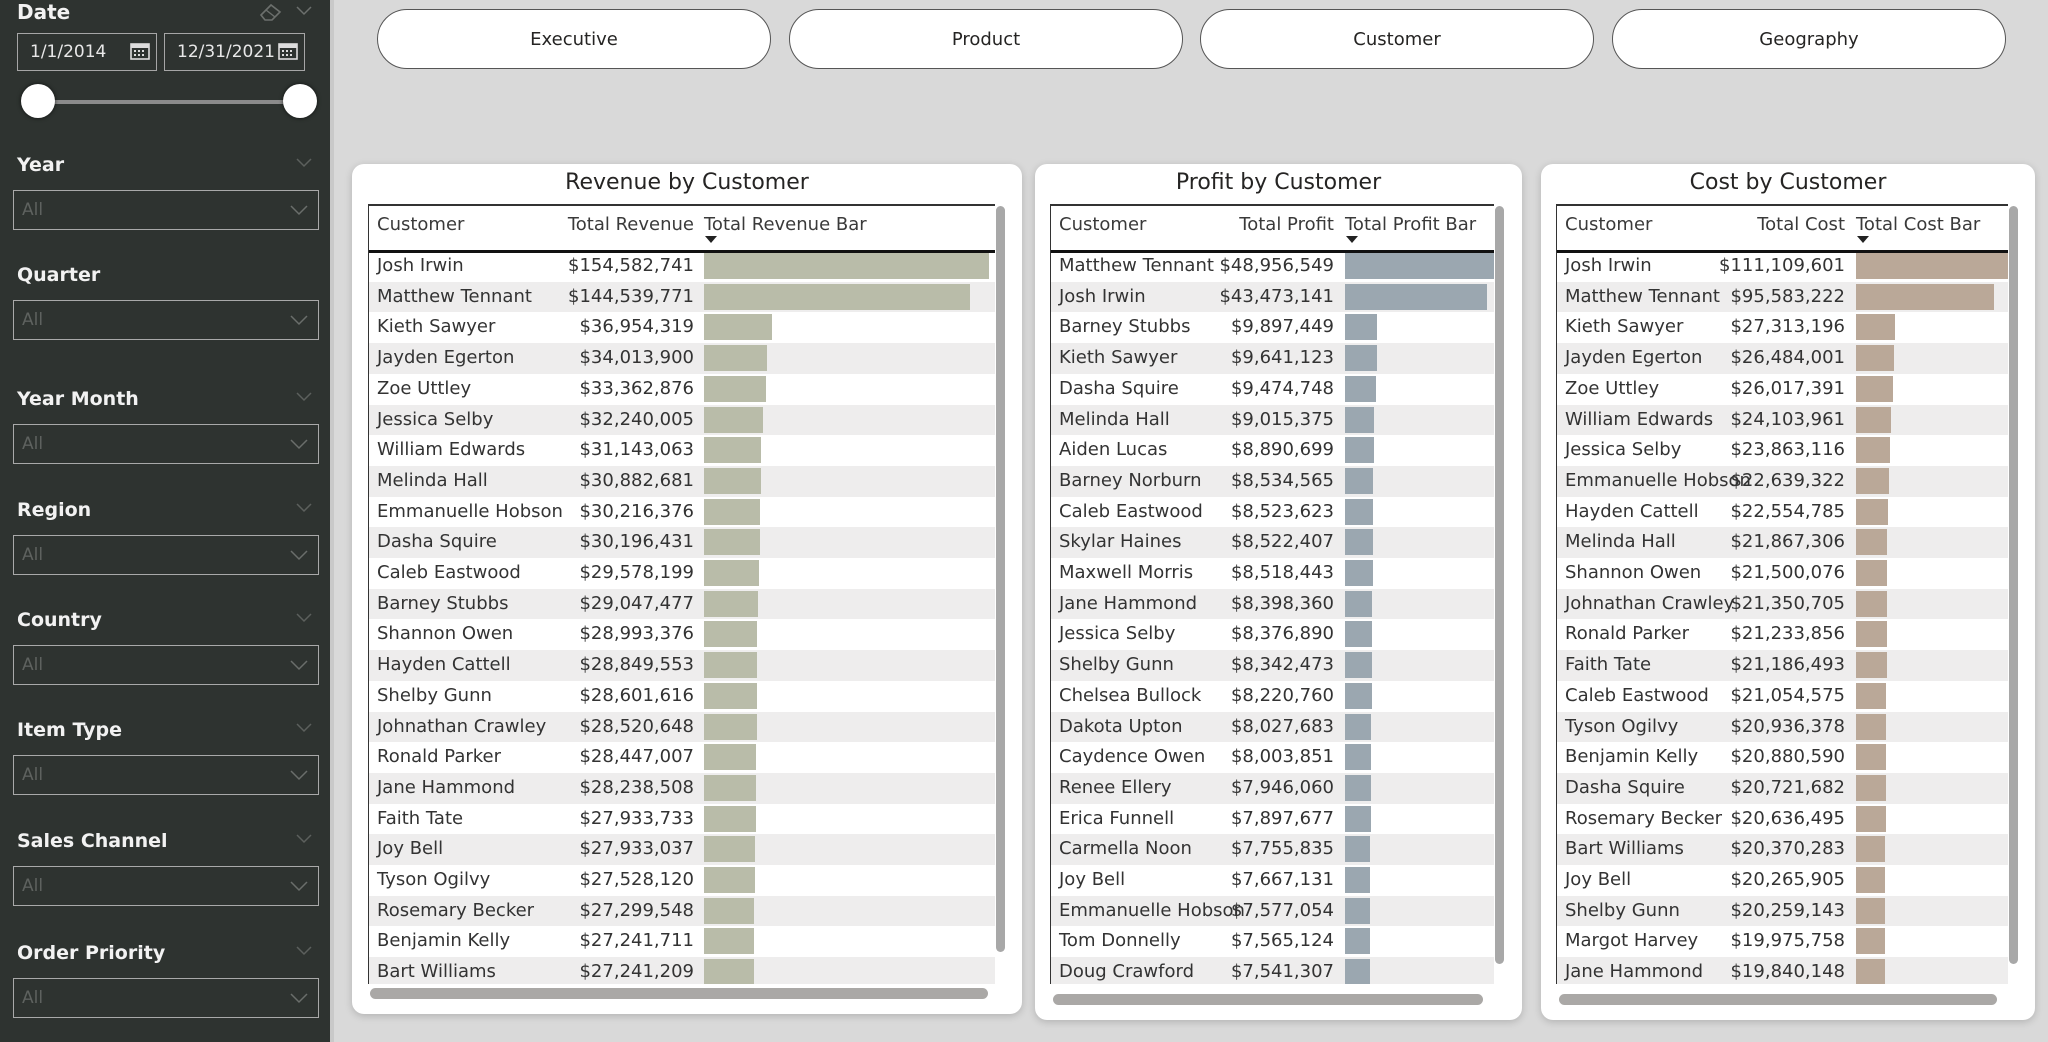  What do you see at coordinates (682, 420) in the screenshot?
I see `table-row: Jessica Selby $32,240,005` at bounding box center [682, 420].